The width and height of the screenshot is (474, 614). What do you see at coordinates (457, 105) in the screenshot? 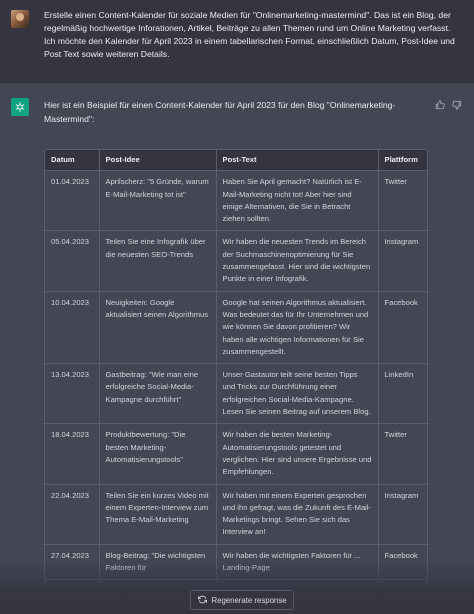
I see `thumbs-down-icon` at bounding box center [457, 105].